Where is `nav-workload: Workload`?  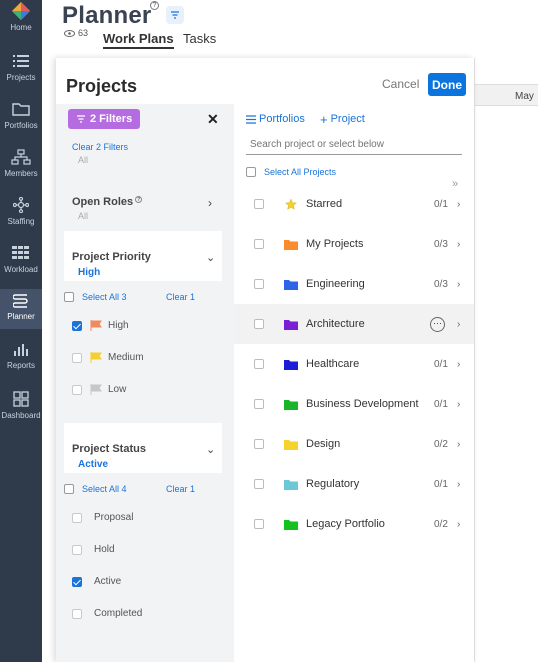 nav-workload: Workload is located at coordinates (21, 267).